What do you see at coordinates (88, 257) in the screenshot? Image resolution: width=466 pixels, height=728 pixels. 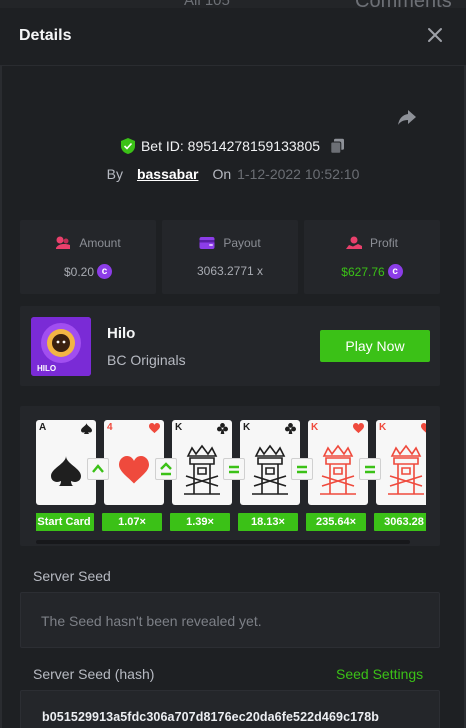 I see `stat-amount: Amount $0.20 c` at bounding box center [88, 257].